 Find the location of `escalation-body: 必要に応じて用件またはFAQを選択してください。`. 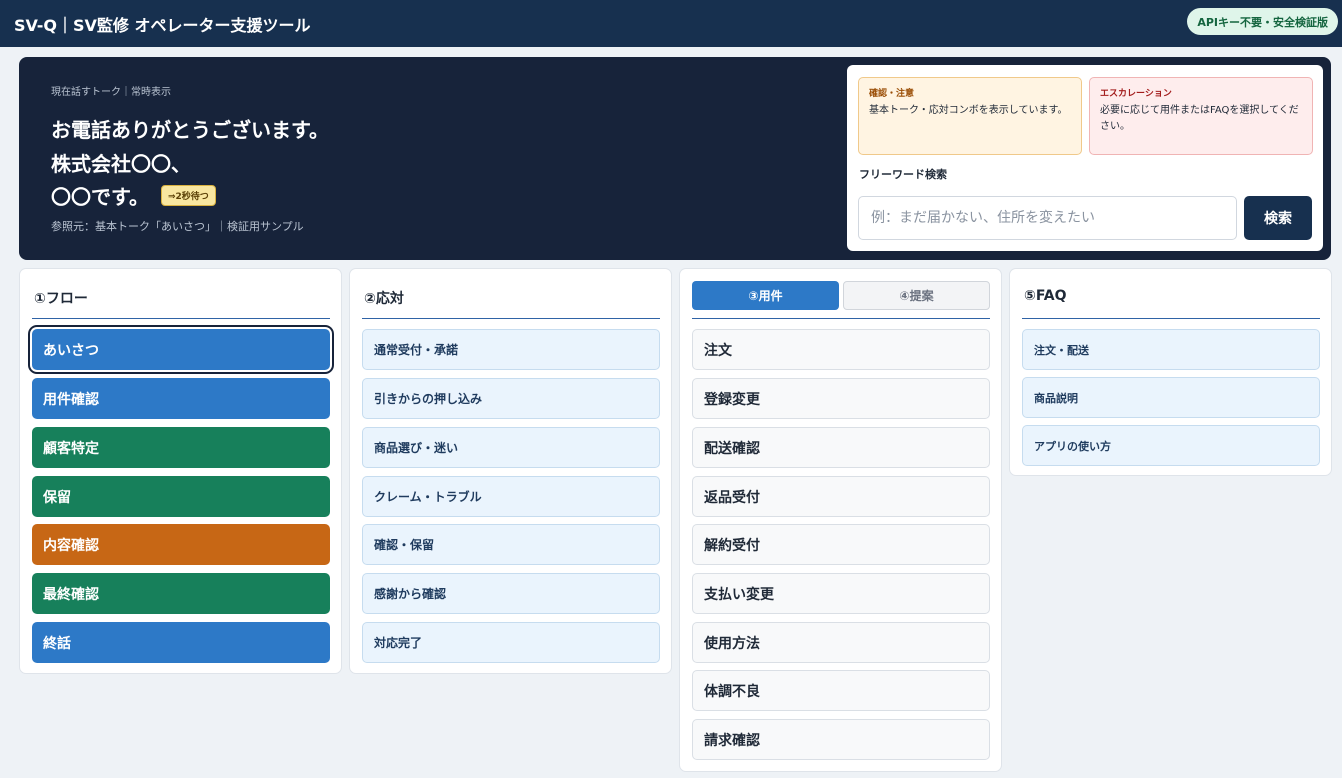

escalation-body: 必要に応じて用件またはFAQを選択してください。 is located at coordinates (1199, 118).